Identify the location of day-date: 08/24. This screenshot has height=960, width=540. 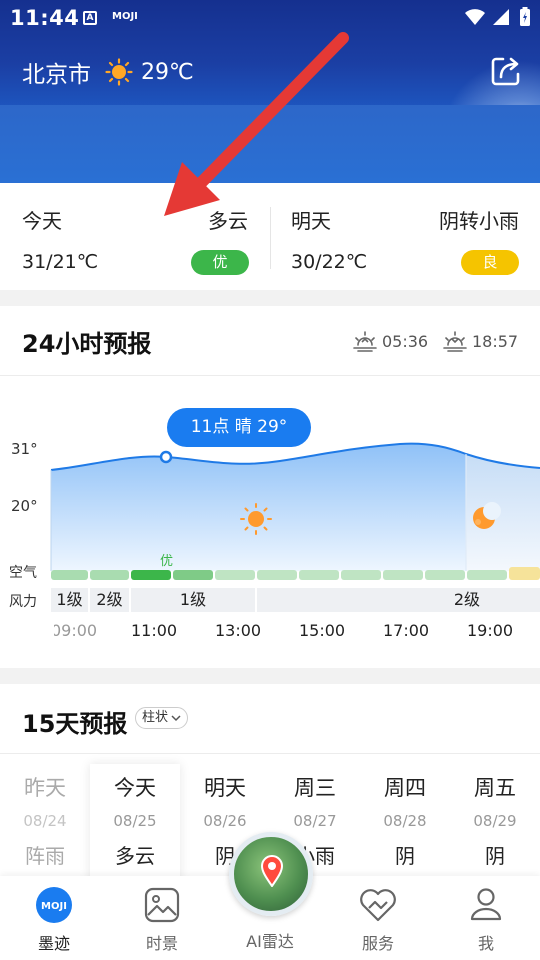
(45, 821).